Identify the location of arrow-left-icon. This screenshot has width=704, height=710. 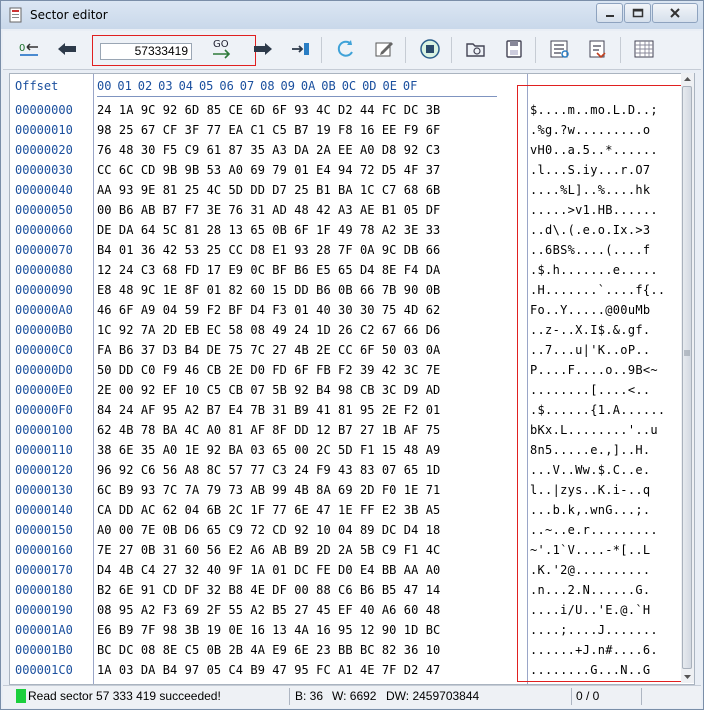
(67, 49).